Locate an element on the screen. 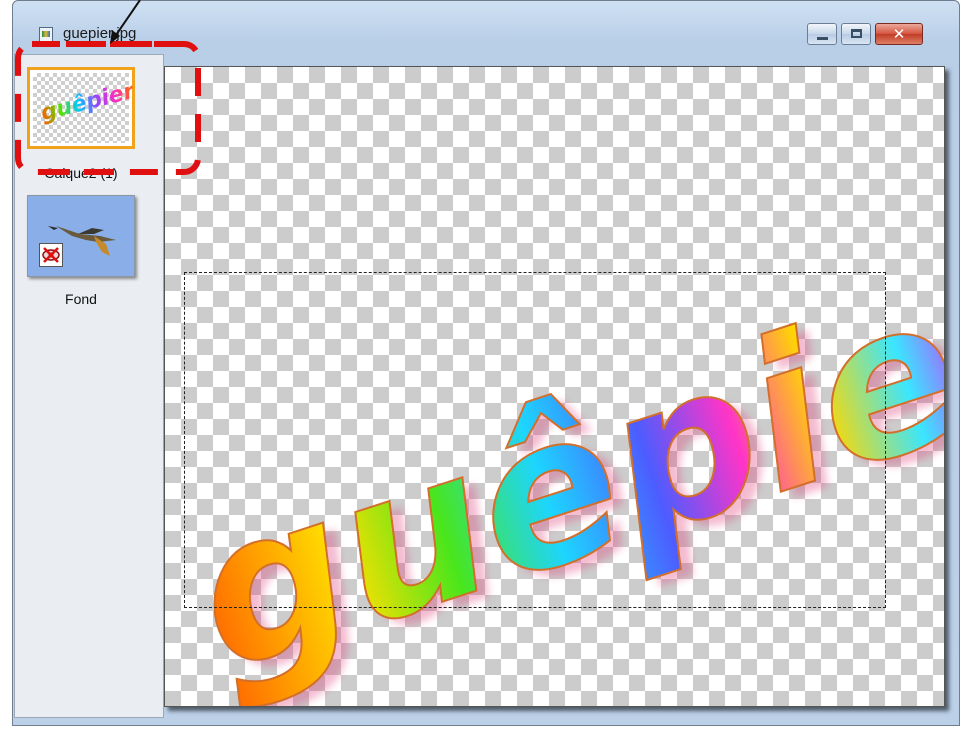  layer-thumbnail-calque2: guêpier is located at coordinates (82, 108).